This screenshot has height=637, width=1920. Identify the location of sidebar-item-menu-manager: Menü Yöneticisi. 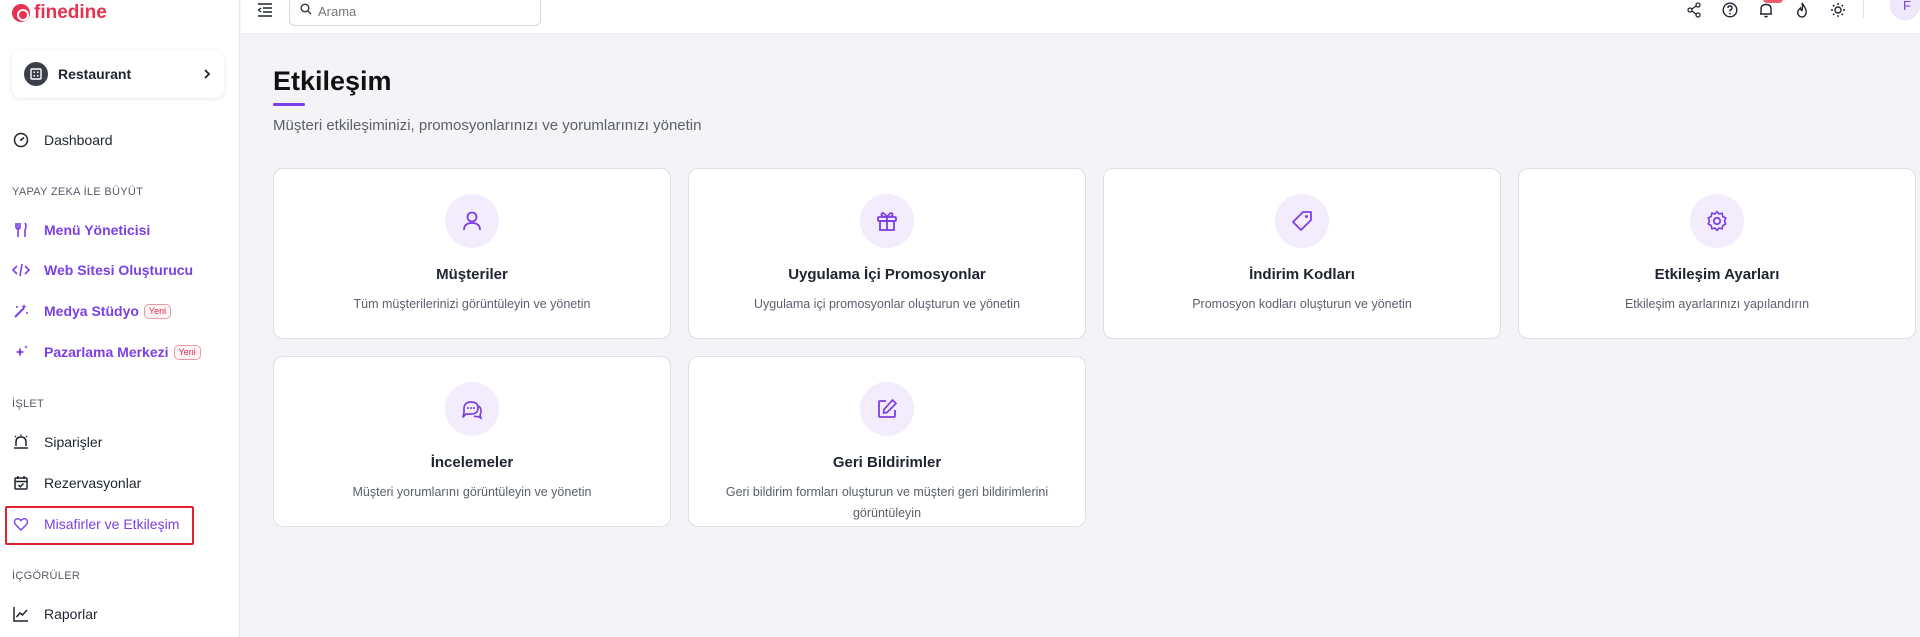
(81, 230).